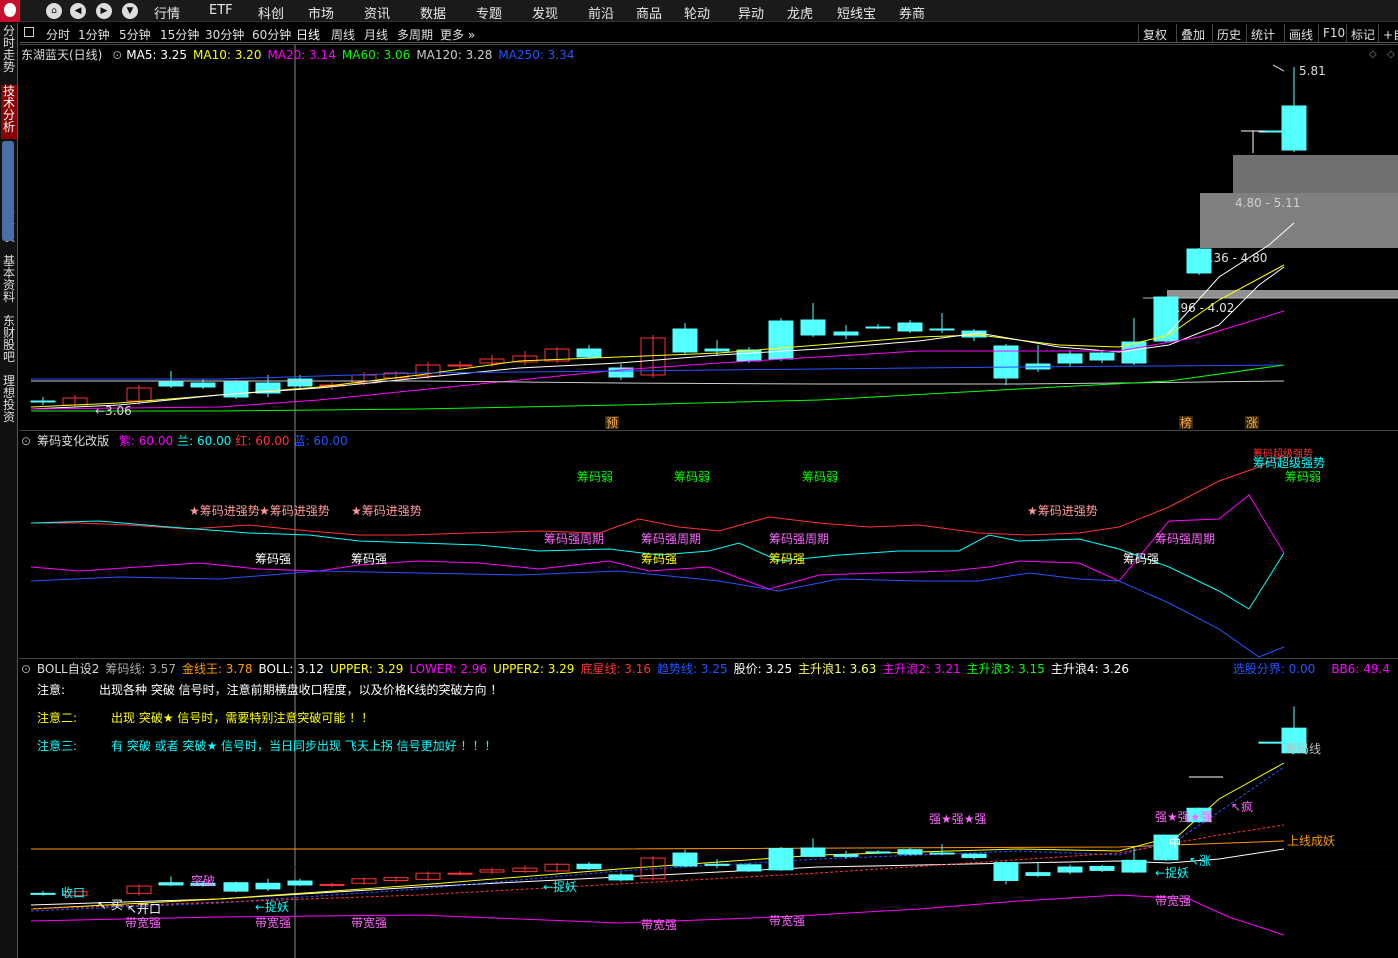  Describe the element at coordinates (1185, 539) in the screenshot. I see `chip-strong-cycle-label-4: 筹码强周期` at that location.